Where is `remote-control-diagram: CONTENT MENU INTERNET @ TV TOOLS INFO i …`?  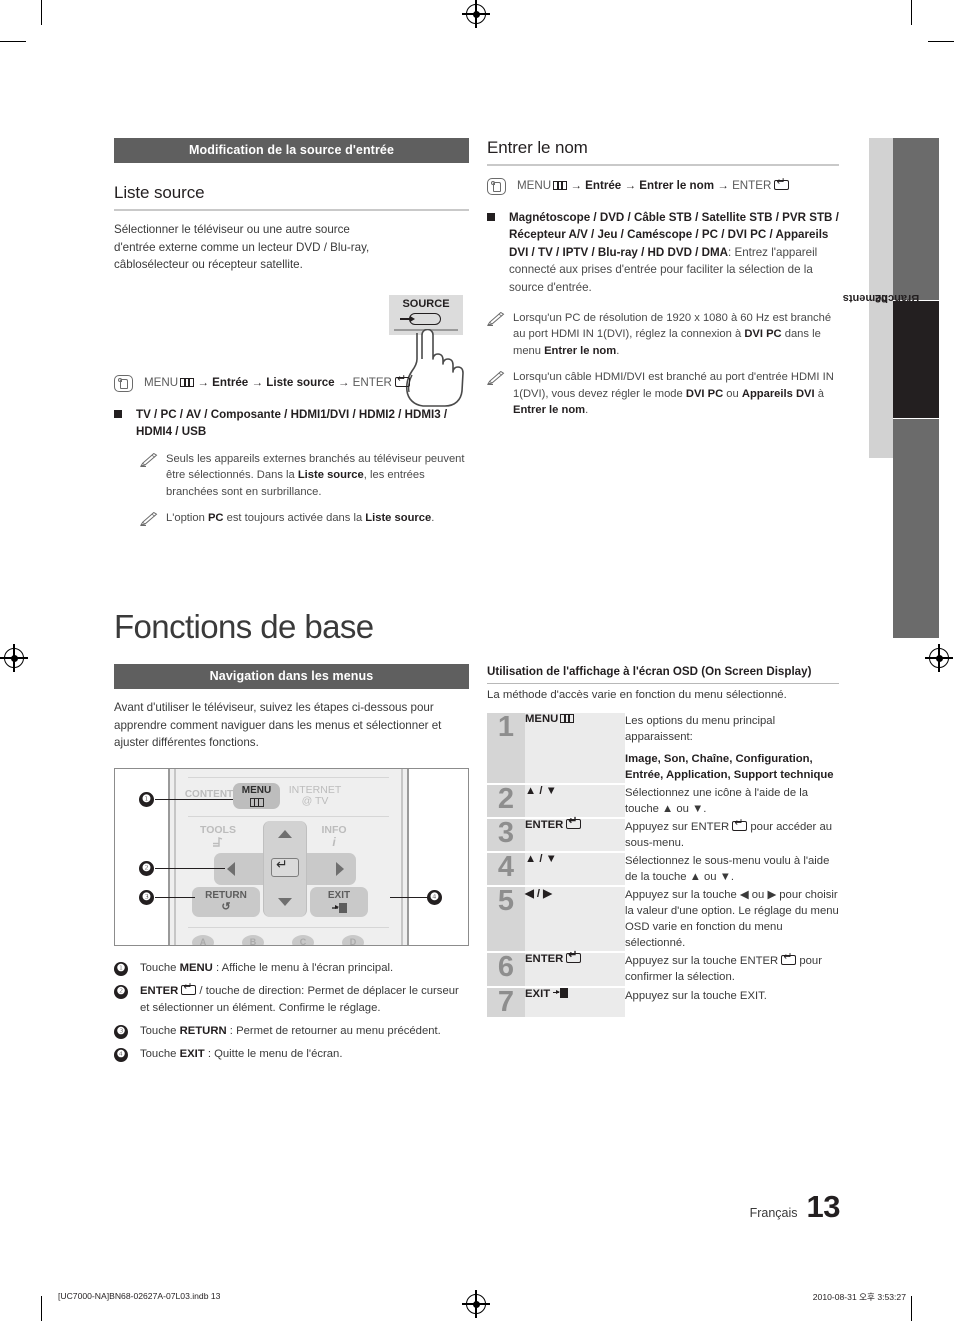
remote-control-diagram: CONTENT MENU INTERNET @ TV TOOLS INFO i … is located at coordinates (291, 856).